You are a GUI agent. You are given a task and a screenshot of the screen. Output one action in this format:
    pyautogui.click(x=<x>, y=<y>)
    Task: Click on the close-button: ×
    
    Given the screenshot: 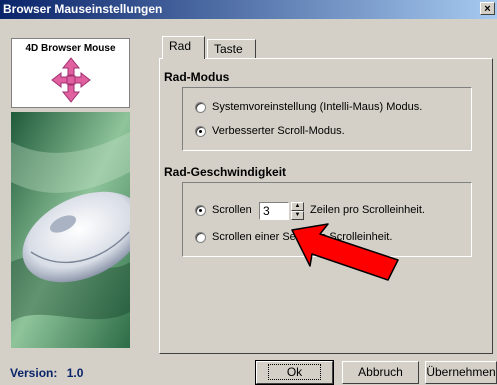 What is the action you would take?
    pyautogui.click(x=487, y=8)
    